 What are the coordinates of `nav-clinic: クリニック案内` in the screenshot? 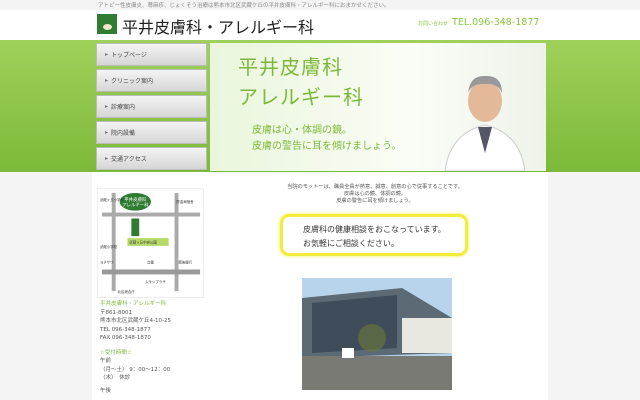 It's located at (151, 80).